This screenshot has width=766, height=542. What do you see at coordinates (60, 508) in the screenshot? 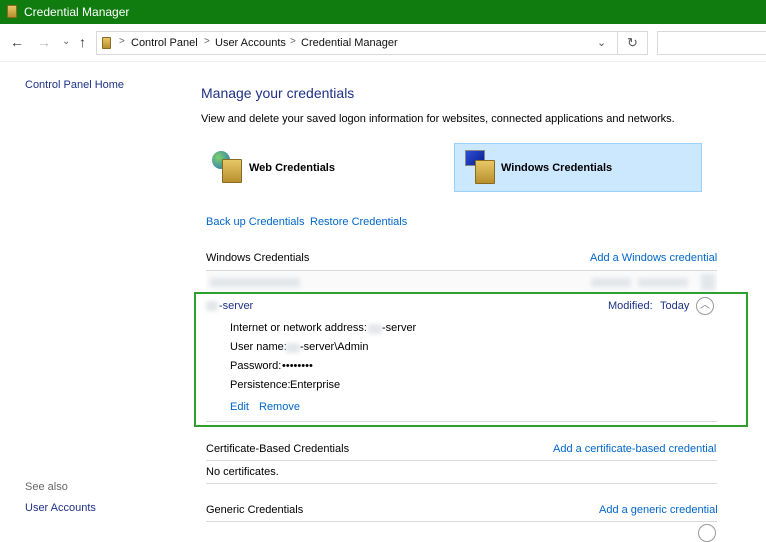
I see `sidebar-user-accounts: User Accounts` at bounding box center [60, 508].